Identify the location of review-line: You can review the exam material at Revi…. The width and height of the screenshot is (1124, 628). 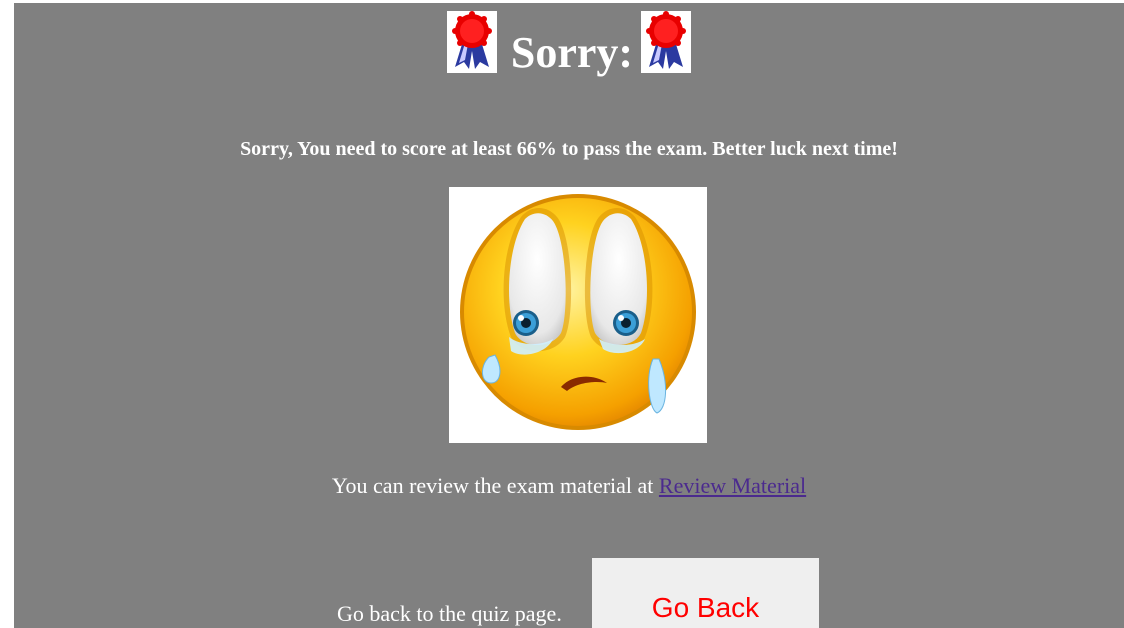
(569, 486).